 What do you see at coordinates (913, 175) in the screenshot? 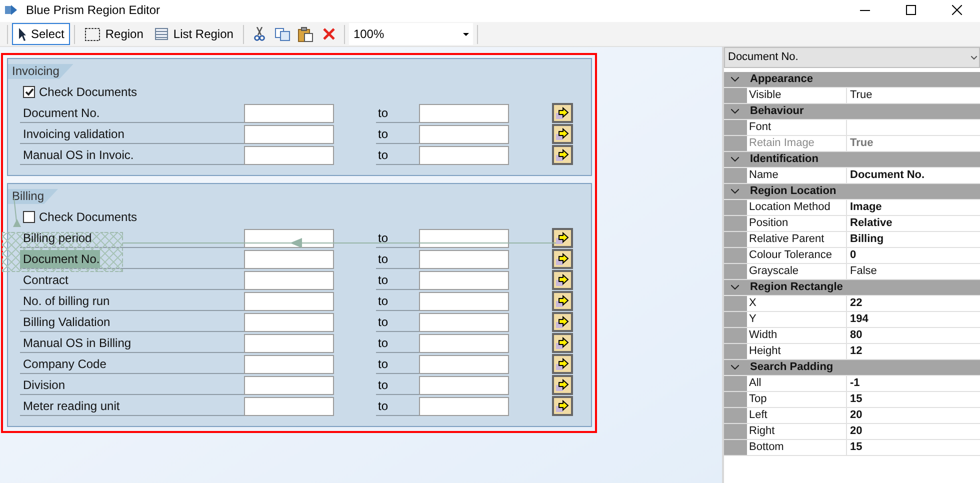
I see `property-value: Document No.` at bounding box center [913, 175].